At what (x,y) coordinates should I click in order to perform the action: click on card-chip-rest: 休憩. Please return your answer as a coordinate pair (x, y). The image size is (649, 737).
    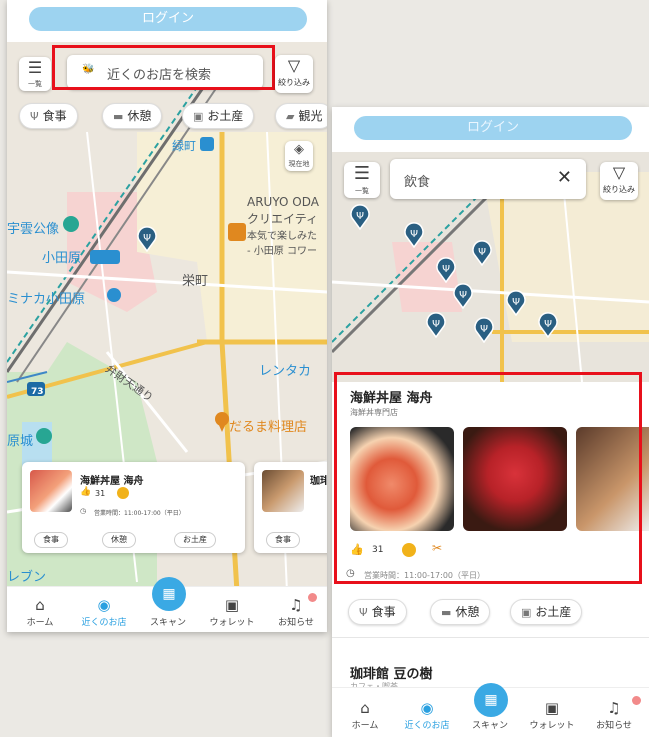
    Looking at the image, I should click on (119, 540).